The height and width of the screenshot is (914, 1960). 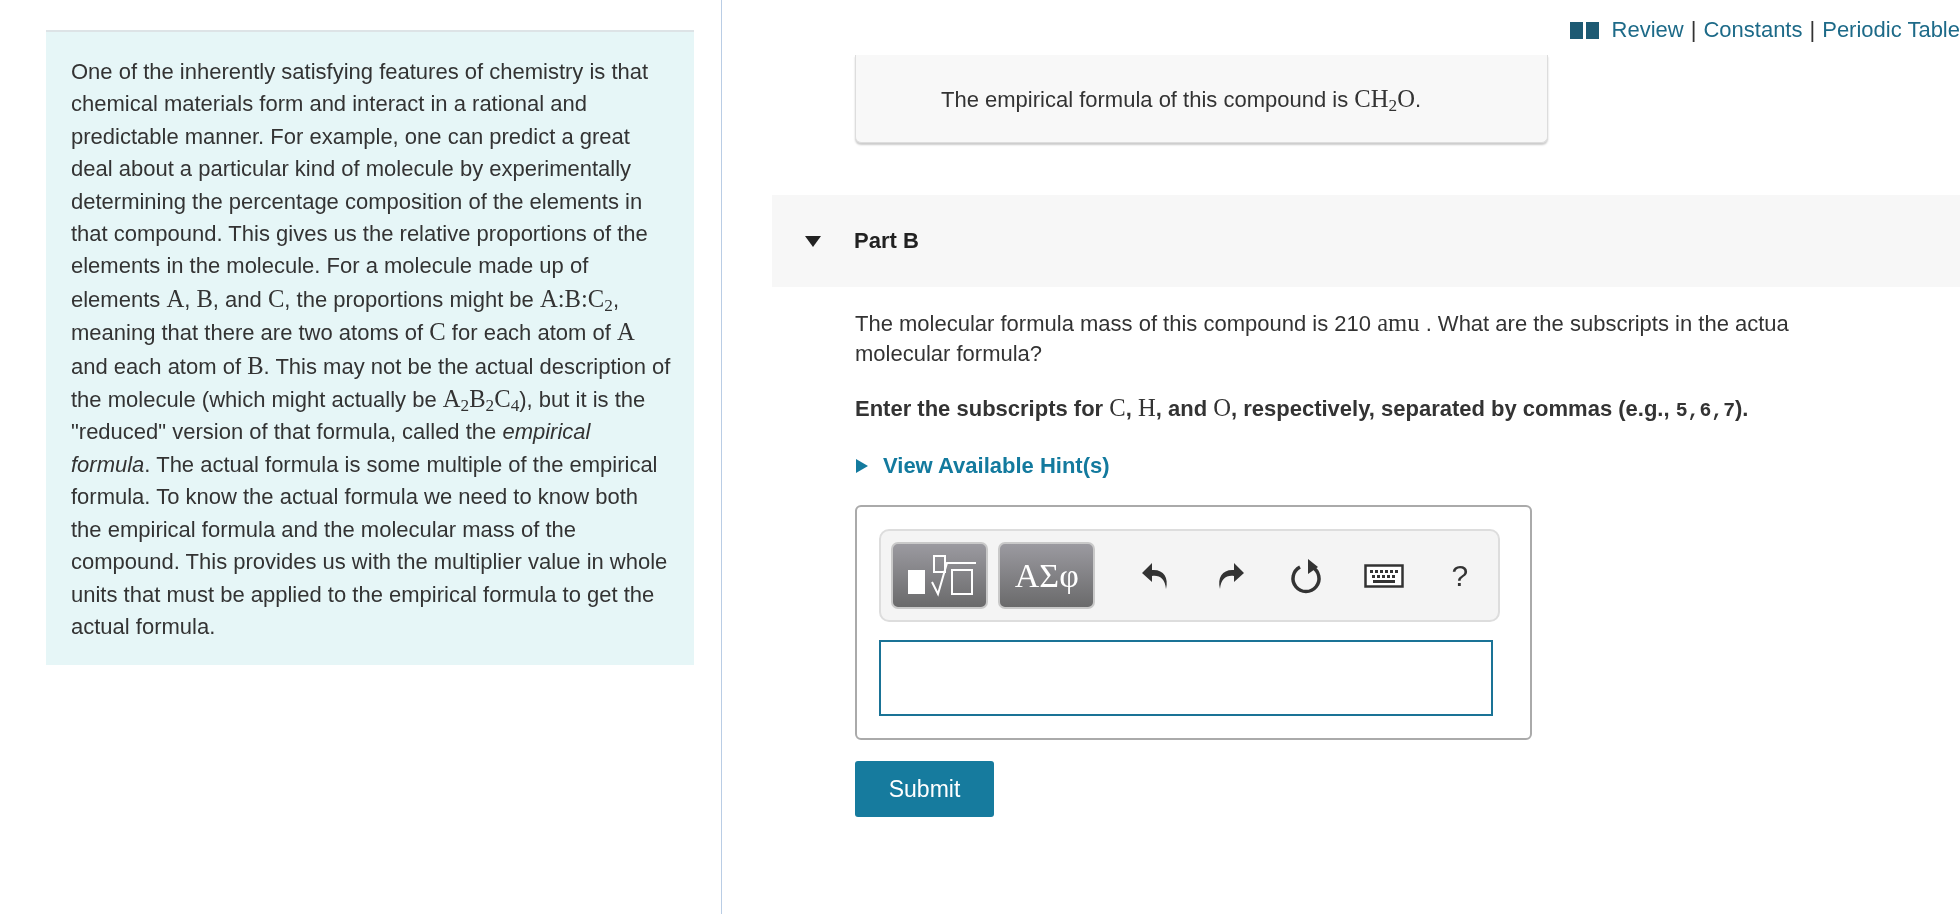 What do you see at coordinates (949, 354) in the screenshot?
I see `question-text: molecular formula?` at bounding box center [949, 354].